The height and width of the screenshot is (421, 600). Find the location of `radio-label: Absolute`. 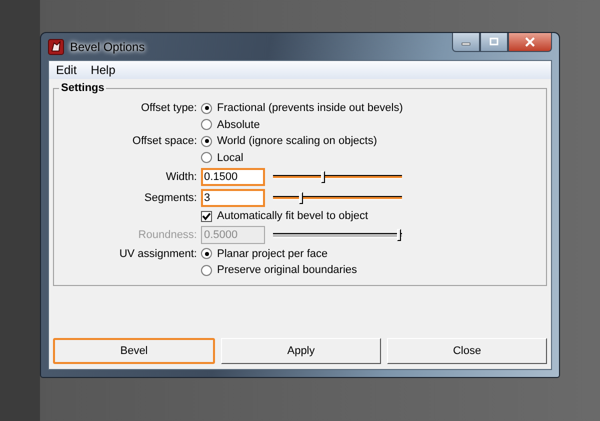

radio-label: Absolute is located at coordinates (238, 124).